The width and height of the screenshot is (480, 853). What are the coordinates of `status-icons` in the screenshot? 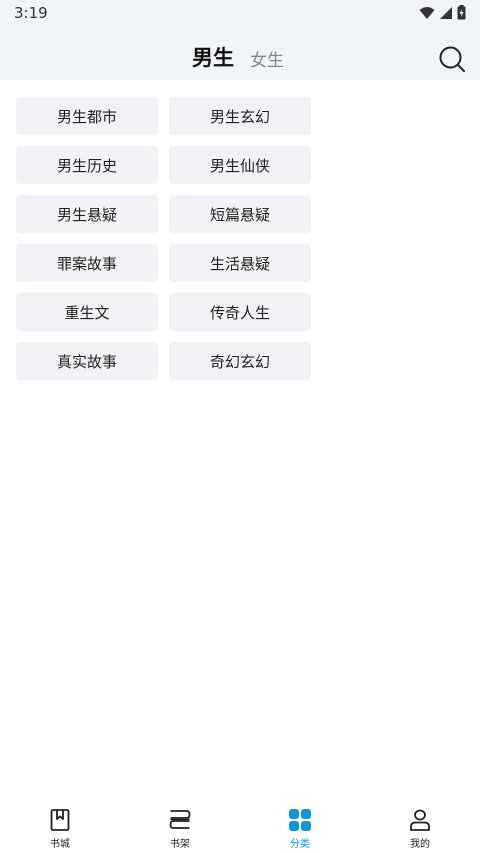 It's located at (442, 12).